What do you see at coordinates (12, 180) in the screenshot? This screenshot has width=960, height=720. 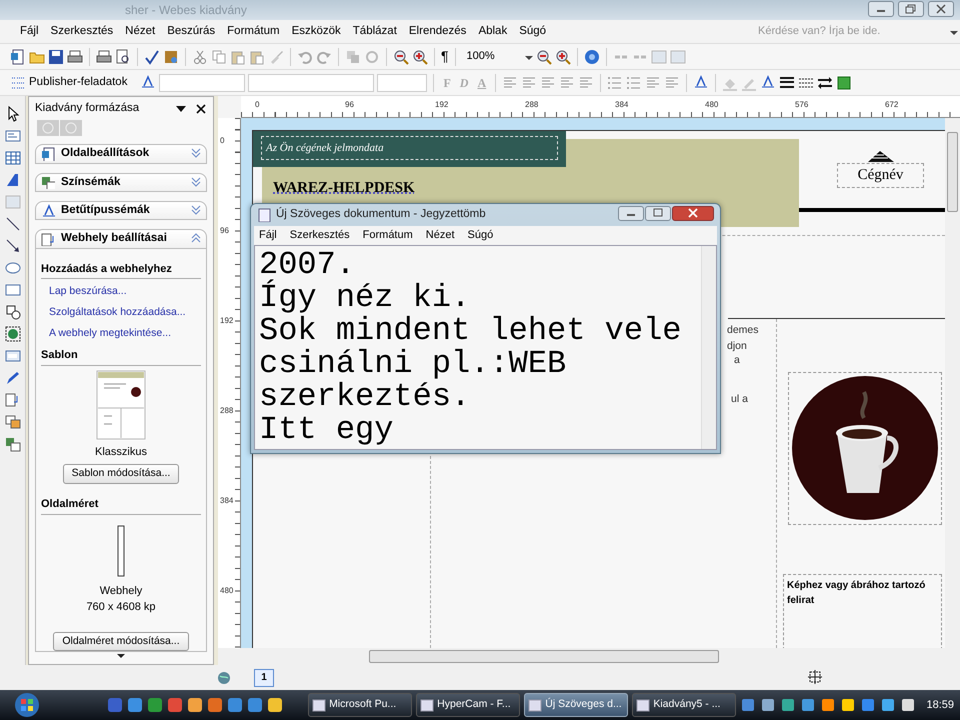 I see `word-art-icon` at bounding box center [12, 180].